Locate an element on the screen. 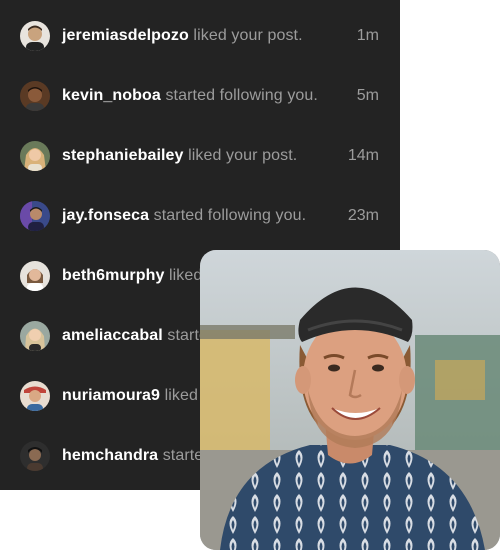 This screenshot has width=500, height=550. notification-item: jay.fonseca started following you. 23m is located at coordinates (200, 216).